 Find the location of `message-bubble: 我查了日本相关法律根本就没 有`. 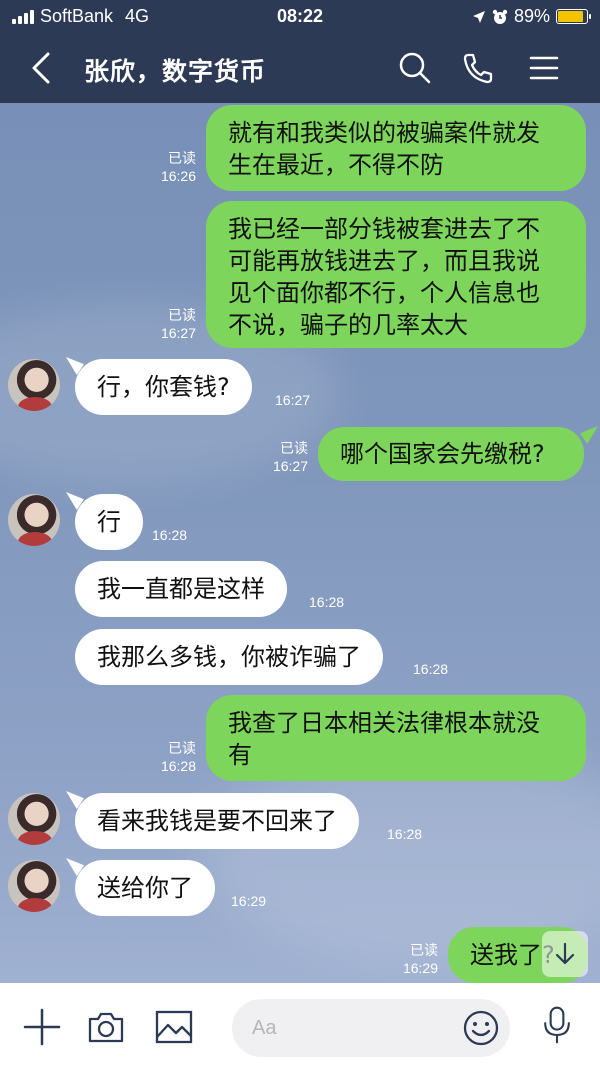

message-bubble: 我查了日本相关法律根本就没 有 is located at coordinates (396, 738).